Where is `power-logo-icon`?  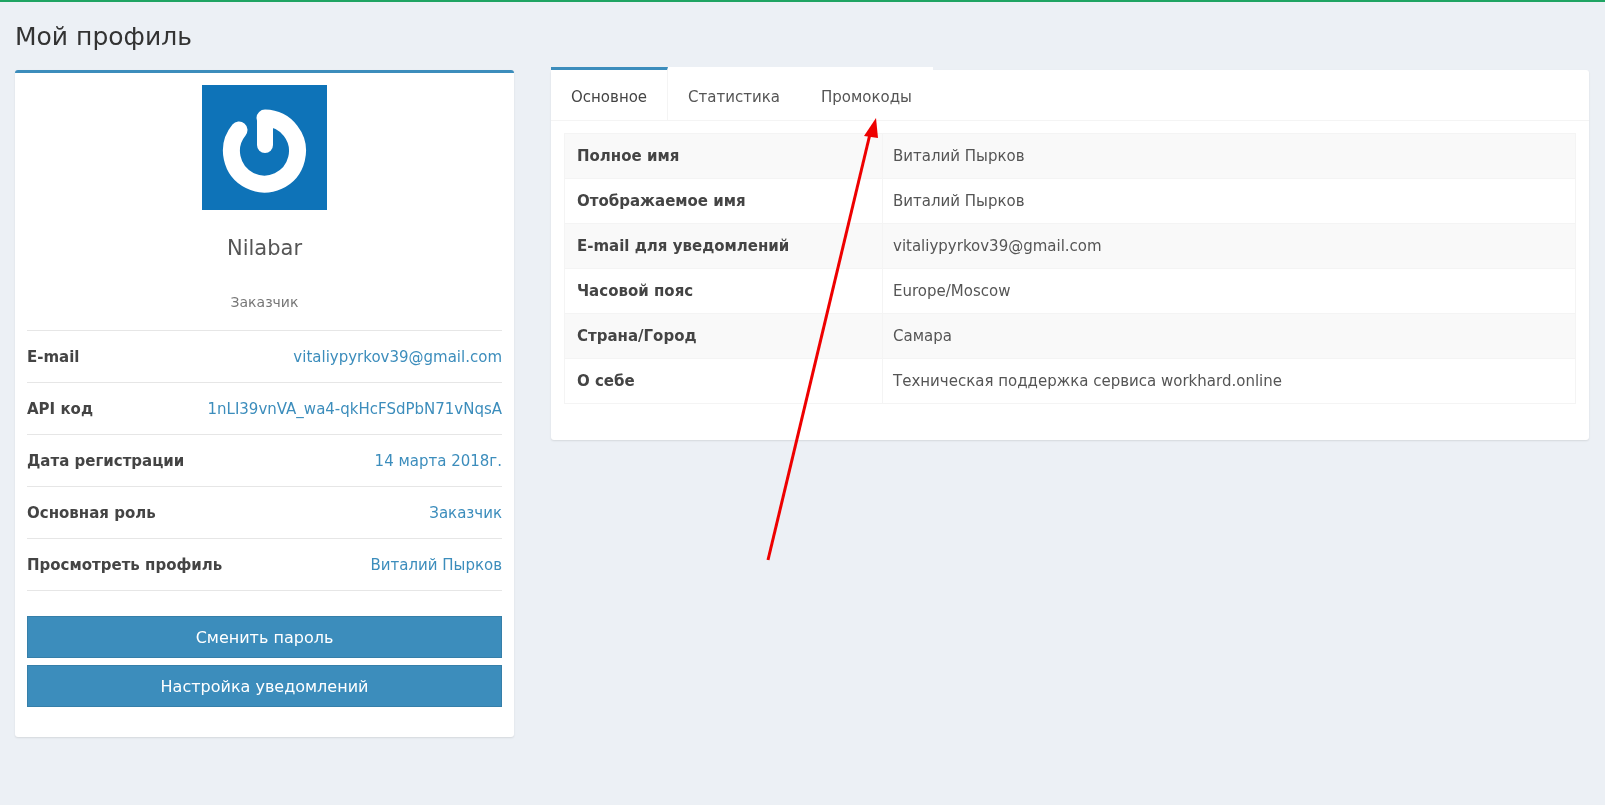
power-logo-icon is located at coordinates (264, 147).